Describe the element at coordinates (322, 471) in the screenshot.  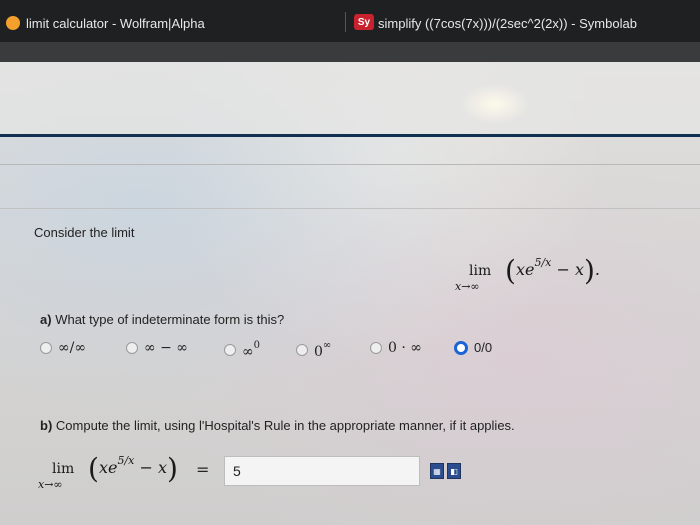
I see `answer-input: 5` at that location.